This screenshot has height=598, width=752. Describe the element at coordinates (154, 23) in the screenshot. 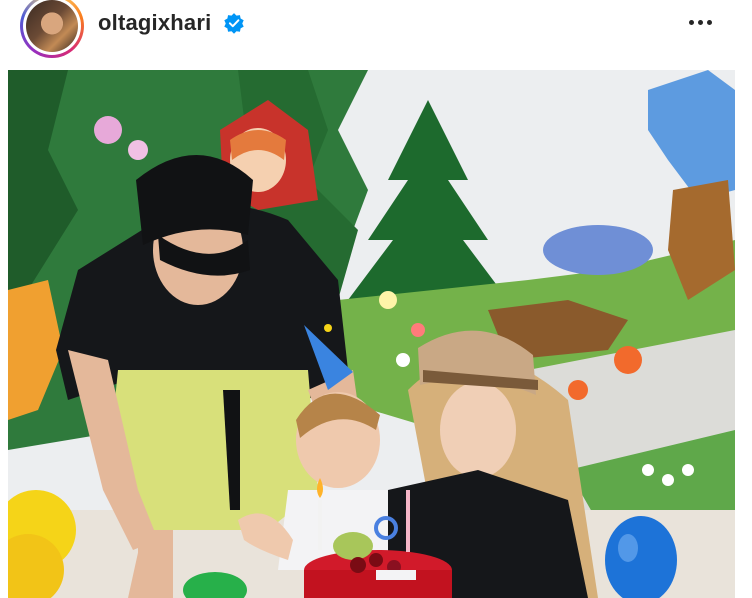

I see `username-link: oltagixhari` at that location.